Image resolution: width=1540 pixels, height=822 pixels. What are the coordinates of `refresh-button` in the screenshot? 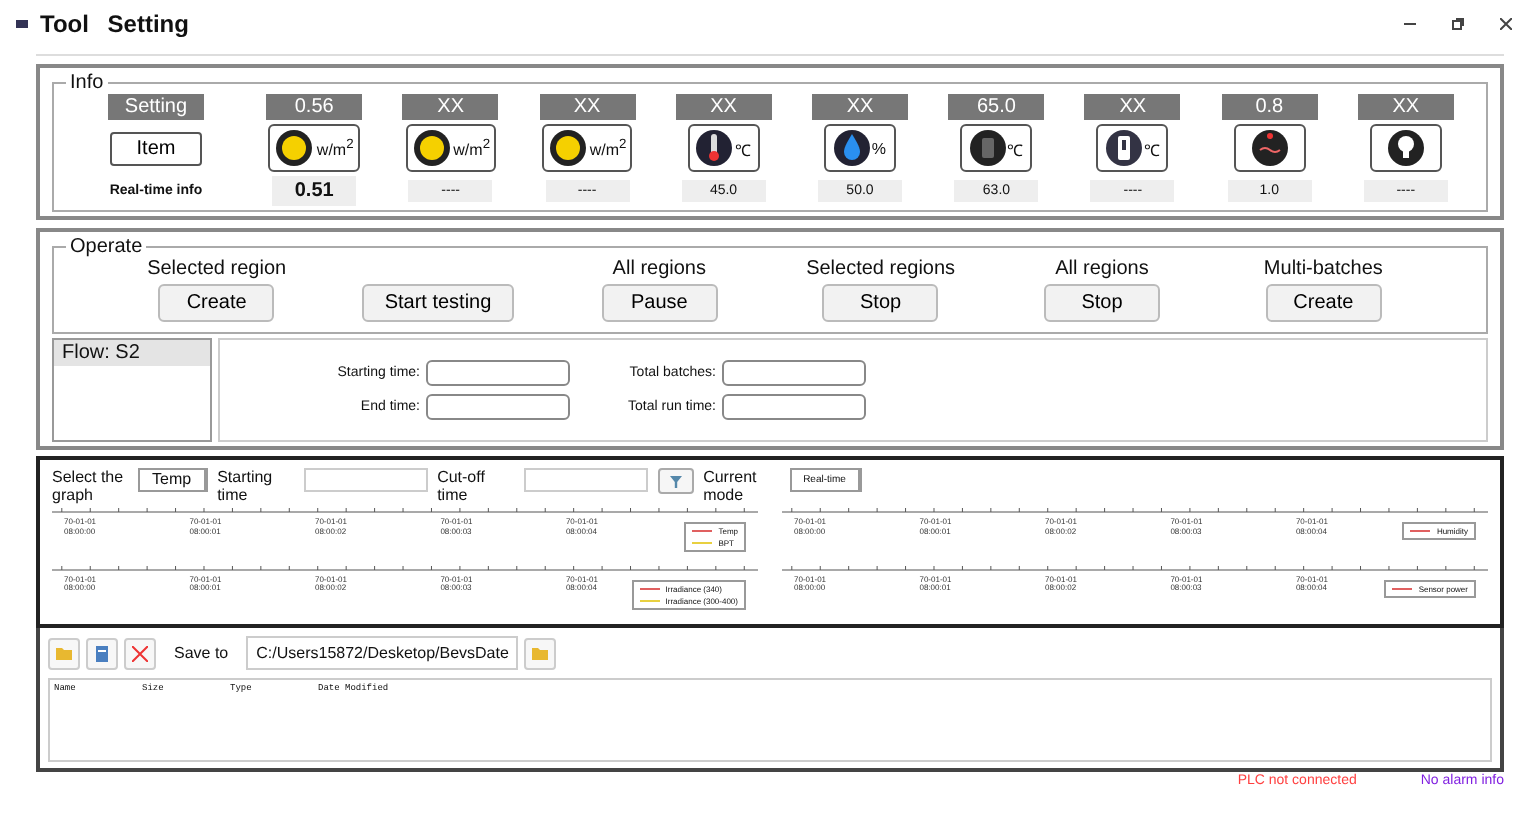 It's located at (102, 653).